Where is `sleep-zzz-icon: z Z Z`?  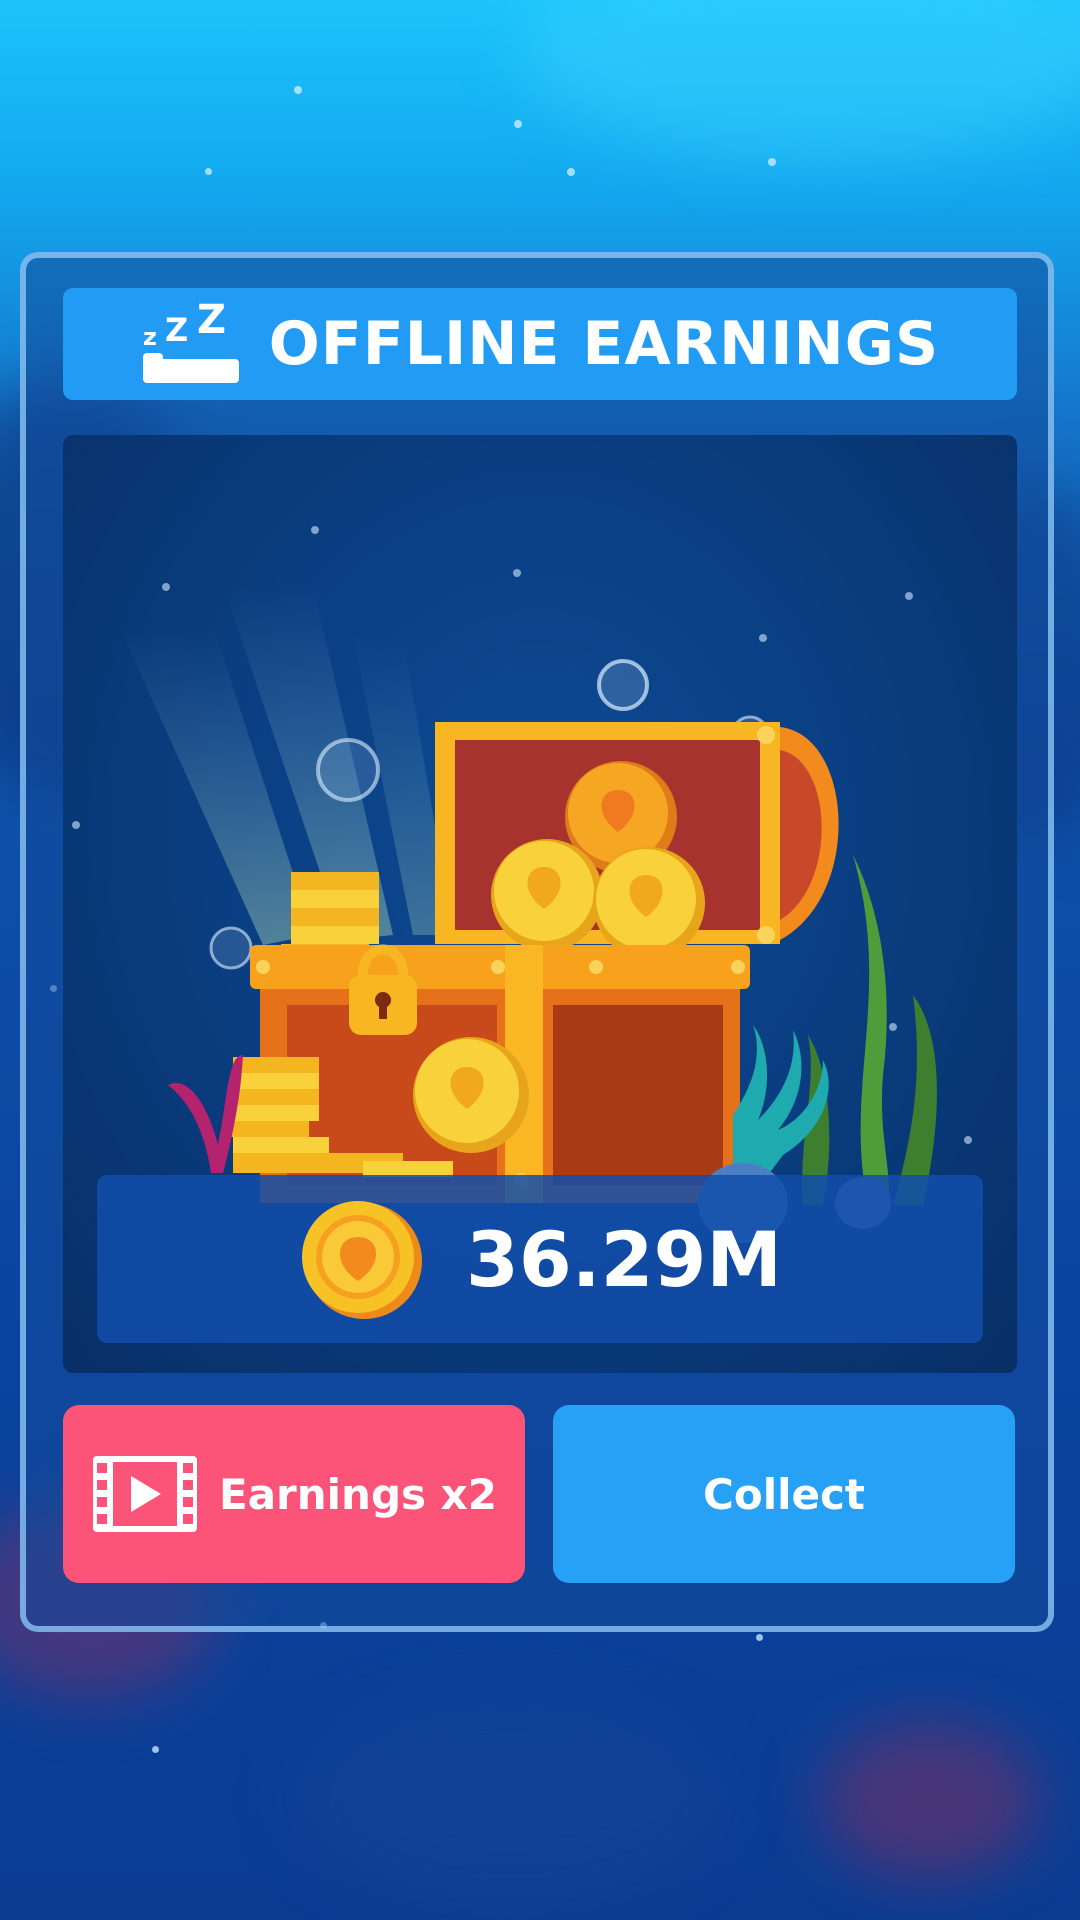 sleep-zzz-icon: z Z Z is located at coordinates (190, 343).